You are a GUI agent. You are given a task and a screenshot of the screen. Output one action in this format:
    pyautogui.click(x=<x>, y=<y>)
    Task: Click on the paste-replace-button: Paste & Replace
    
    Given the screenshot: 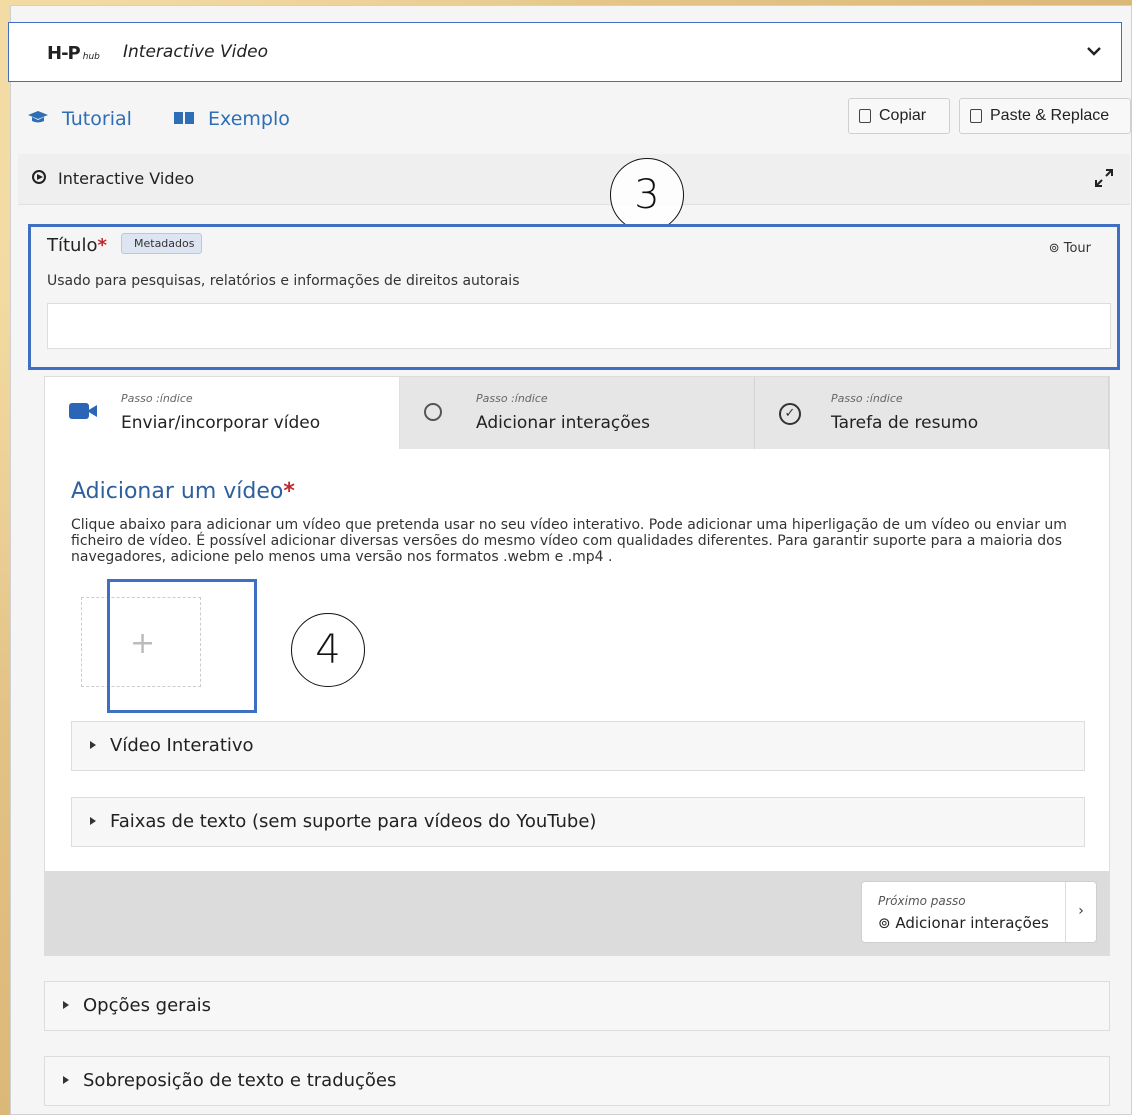 What is the action you would take?
    pyautogui.click(x=1045, y=116)
    